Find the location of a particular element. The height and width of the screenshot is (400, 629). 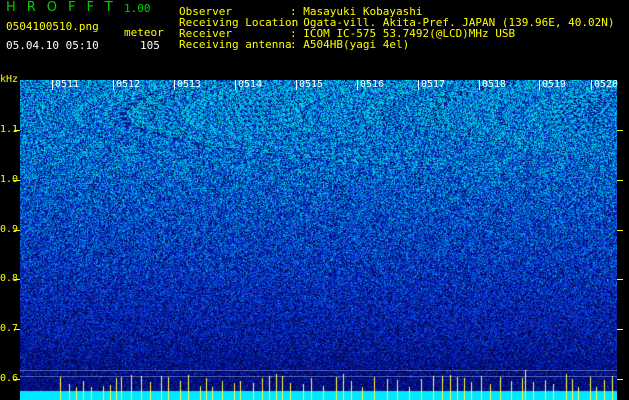

y-axis-unit: kHz is located at coordinates (9, 79).